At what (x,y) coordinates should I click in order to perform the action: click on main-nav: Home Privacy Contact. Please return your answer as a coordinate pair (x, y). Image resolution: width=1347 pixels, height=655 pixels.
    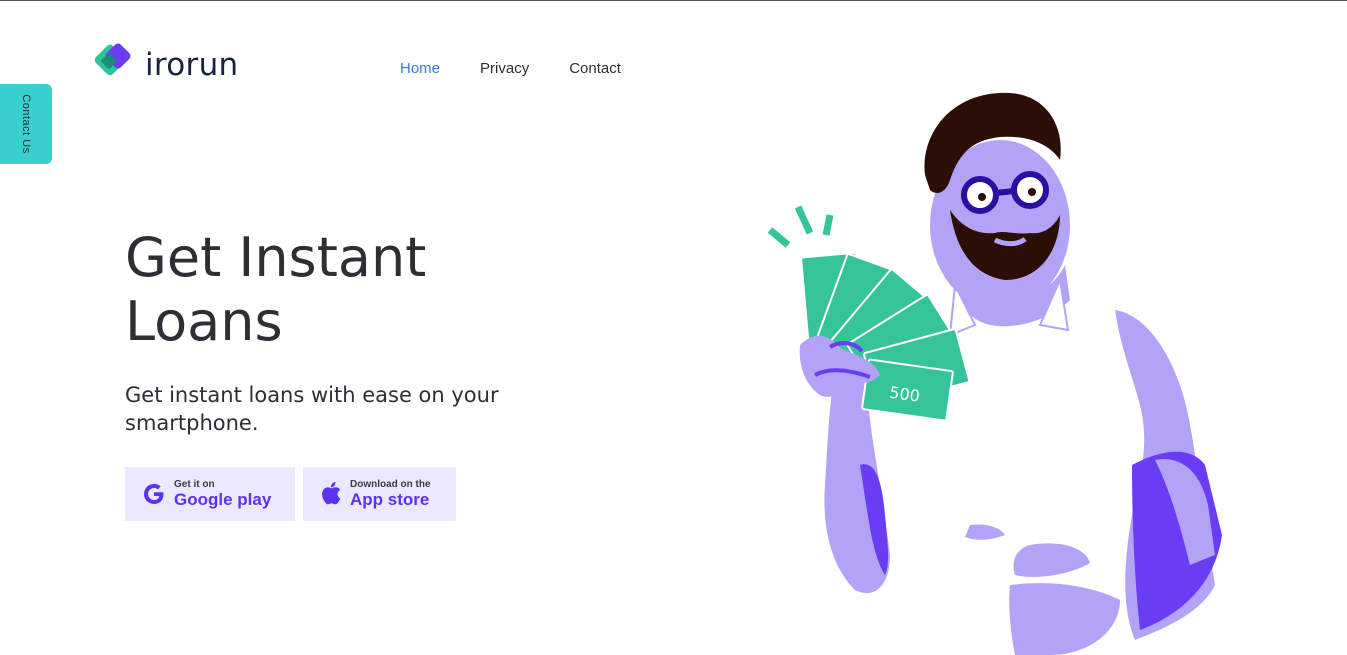
    Looking at the image, I should click on (530, 68).